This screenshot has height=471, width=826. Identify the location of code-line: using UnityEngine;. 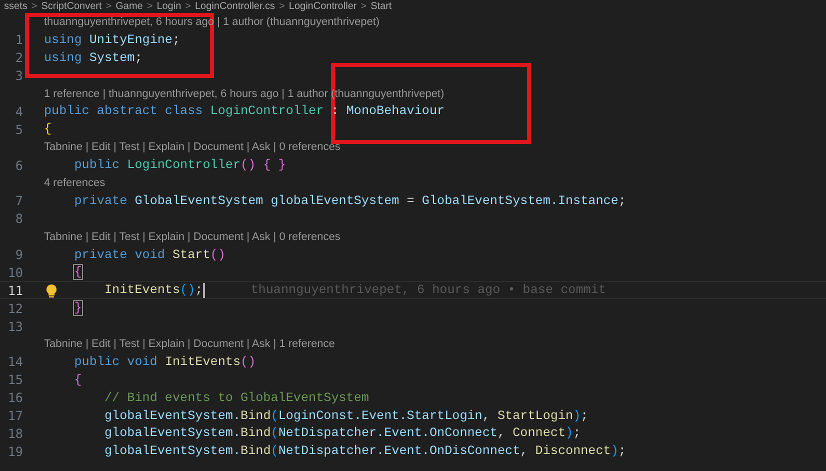
(112, 39).